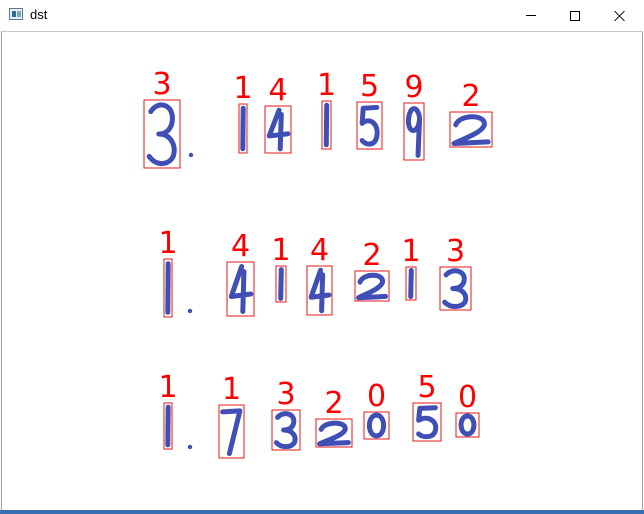 The image size is (644, 514). Describe the element at coordinates (413, 87) in the screenshot. I see `predicted-label: 9` at that location.